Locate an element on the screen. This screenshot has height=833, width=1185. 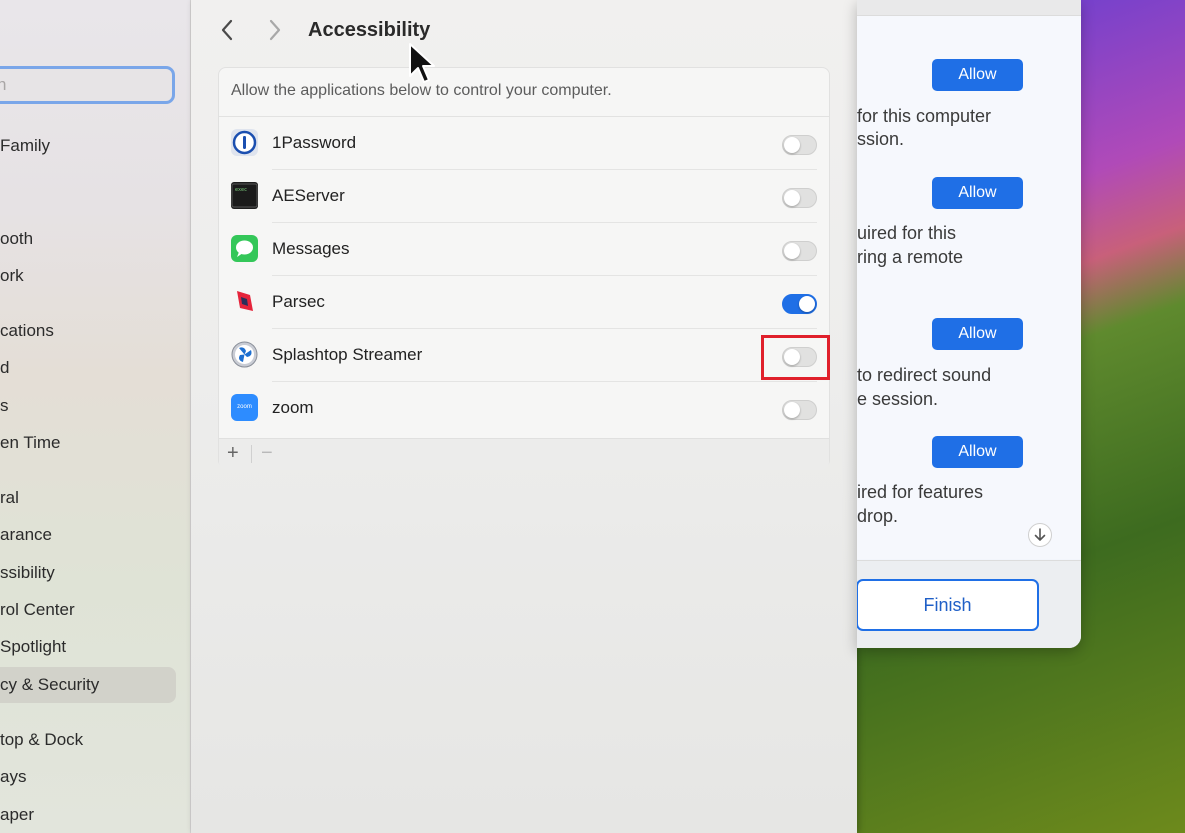
divider is located at coordinates (251, 454).